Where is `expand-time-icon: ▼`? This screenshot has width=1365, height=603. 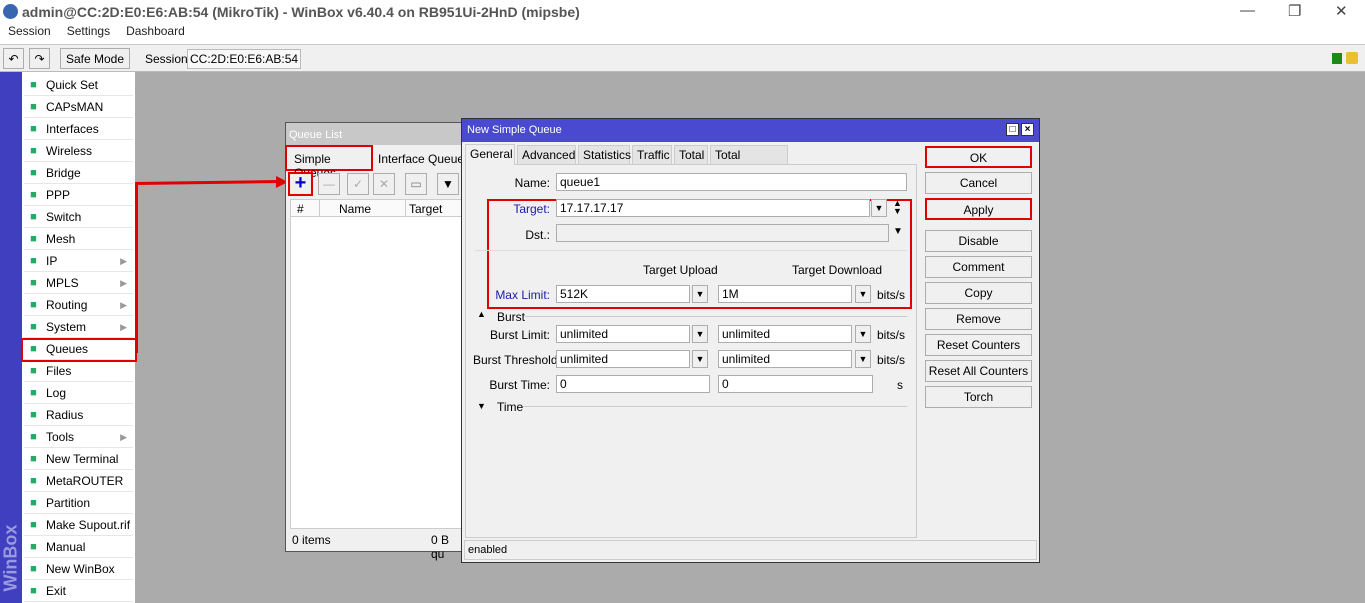
expand-time-icon: ▼ is located at coordinates (481, 406).